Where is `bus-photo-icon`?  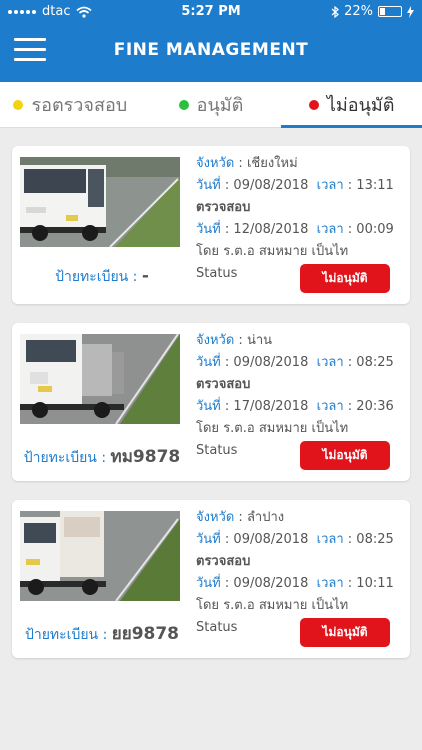
bus-photo-icon is located at coordinates (100, 202).